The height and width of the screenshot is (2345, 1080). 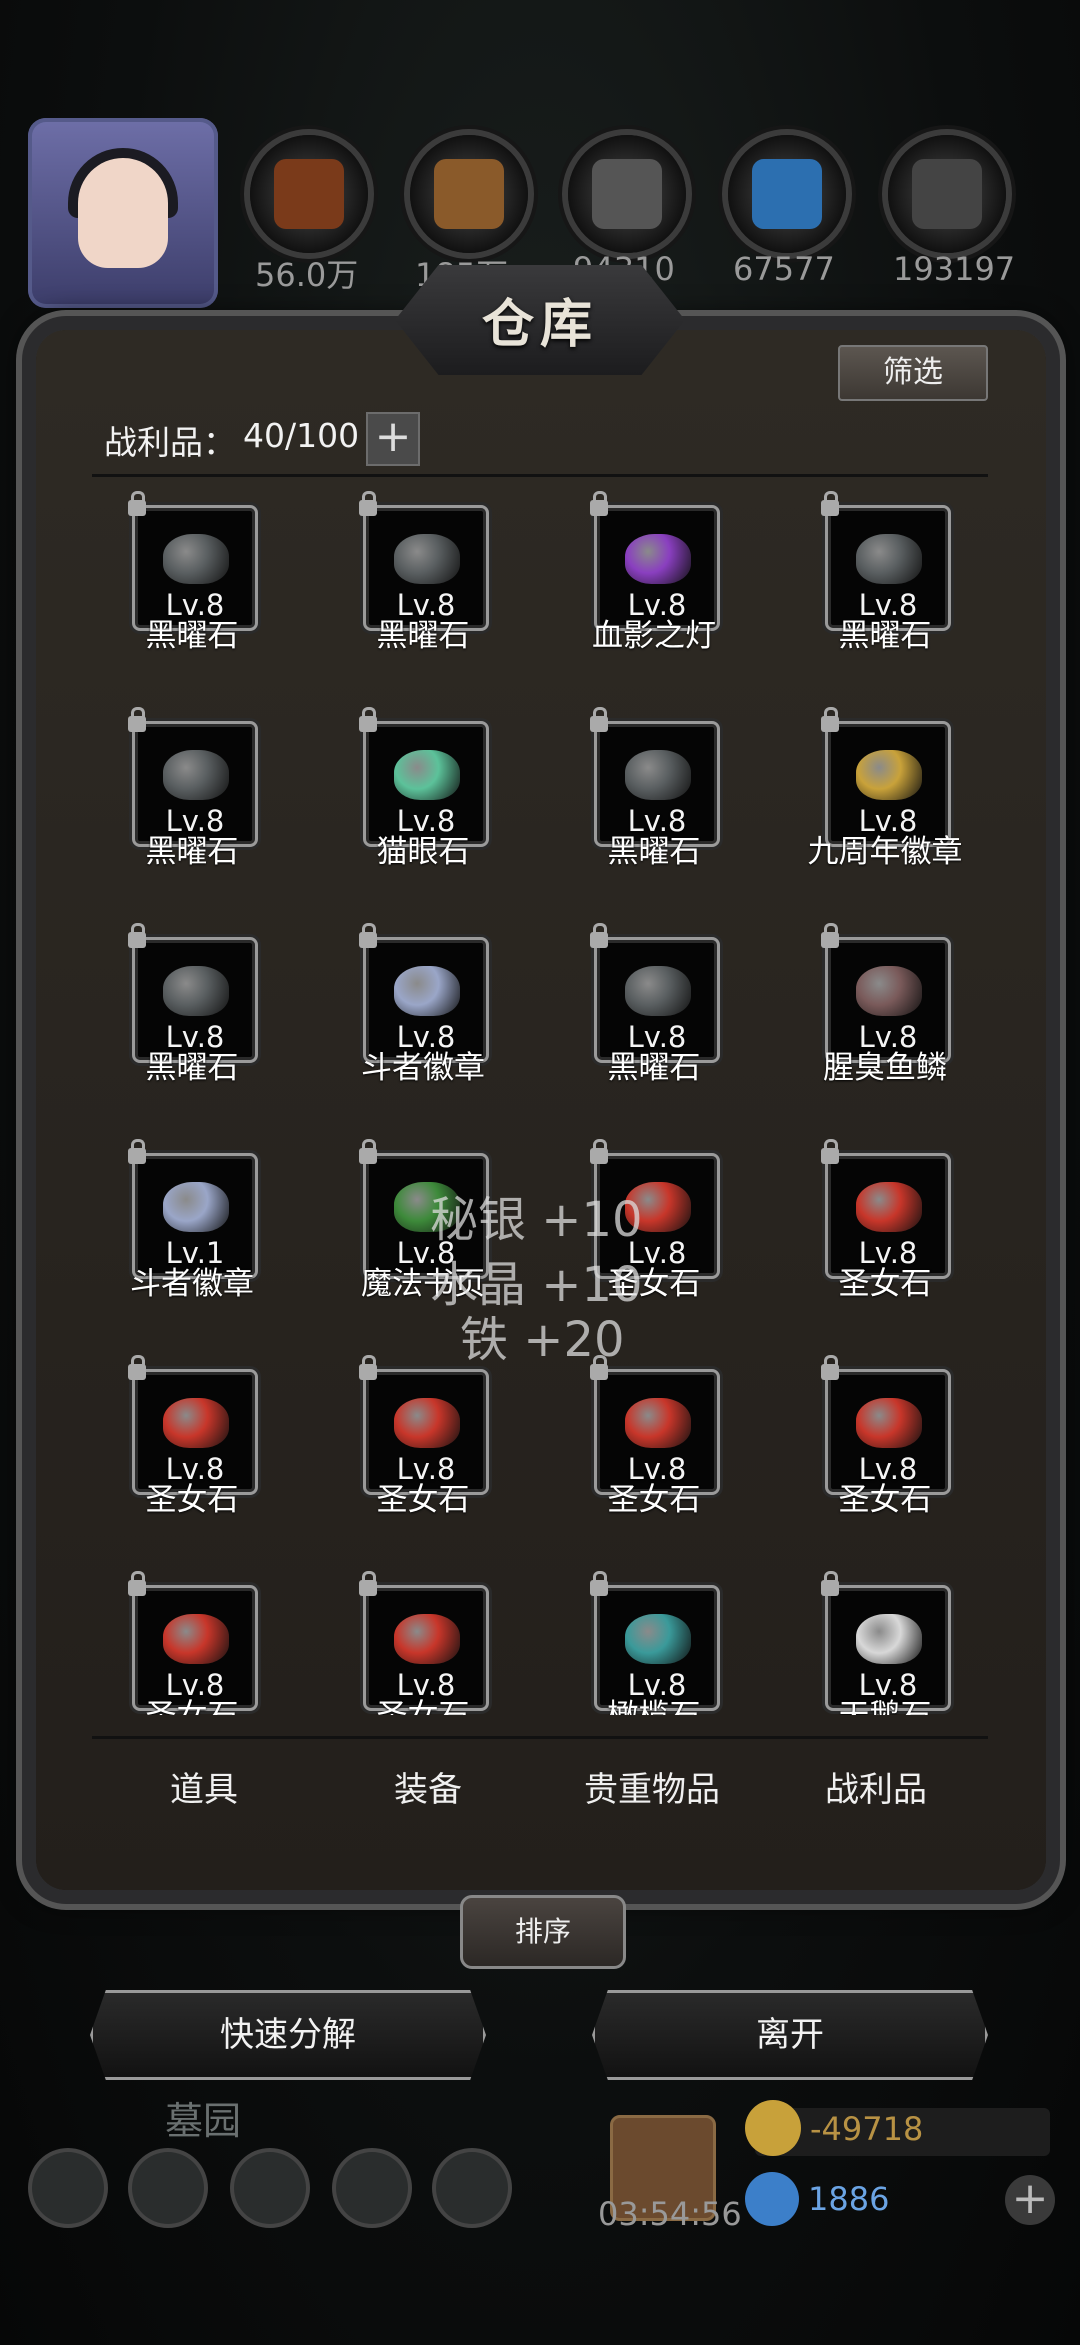 What do you see at coordinates (307, 275) in the screenshot?
I see `resource-value: 56.0万` at bounding box center [307, 275].